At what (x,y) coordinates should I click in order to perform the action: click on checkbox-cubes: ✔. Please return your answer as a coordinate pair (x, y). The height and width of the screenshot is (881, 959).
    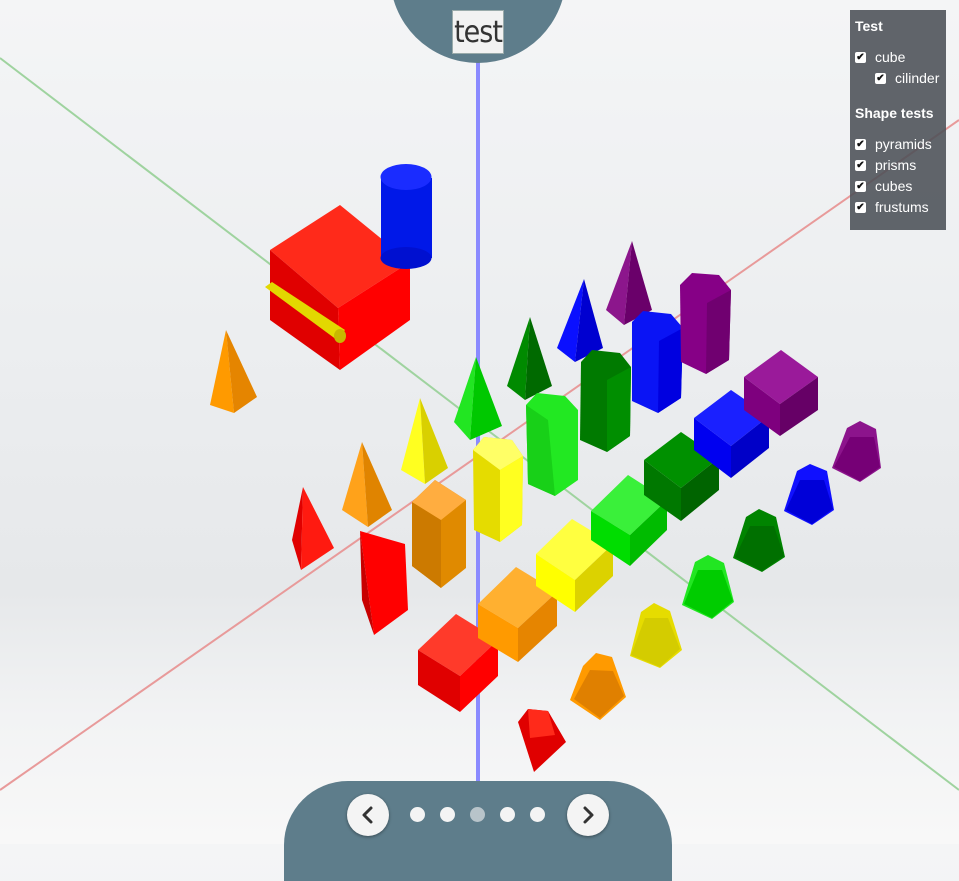
    Looking at the image, I should click on (860, 186).